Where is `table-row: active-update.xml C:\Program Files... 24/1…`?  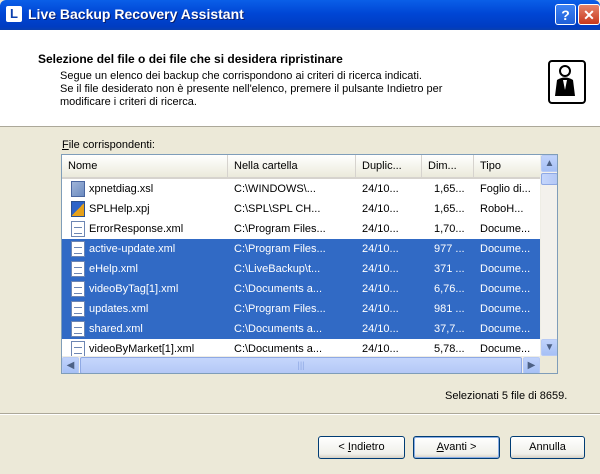
table-row: active-update.xml C:\Program Files... 24/1… is located at coordinates (301, 249).